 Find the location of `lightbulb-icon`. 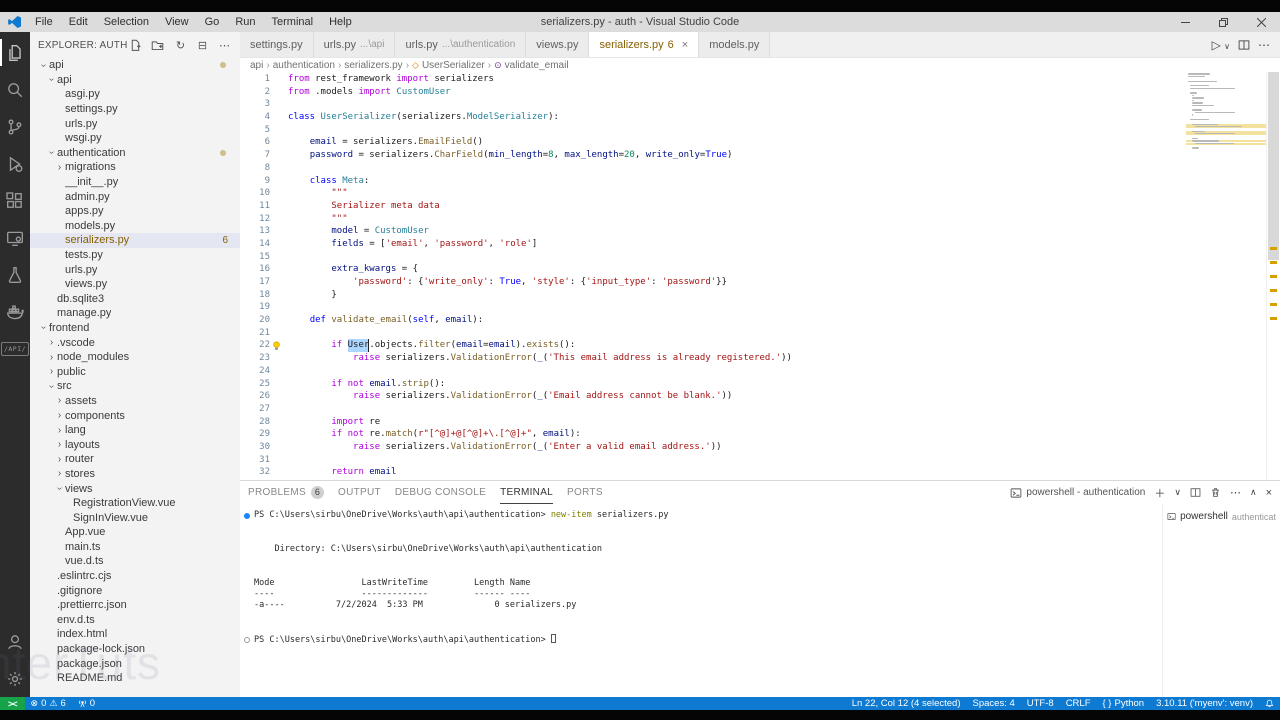

lightbulb-icon is located at coordinates (276, 346).